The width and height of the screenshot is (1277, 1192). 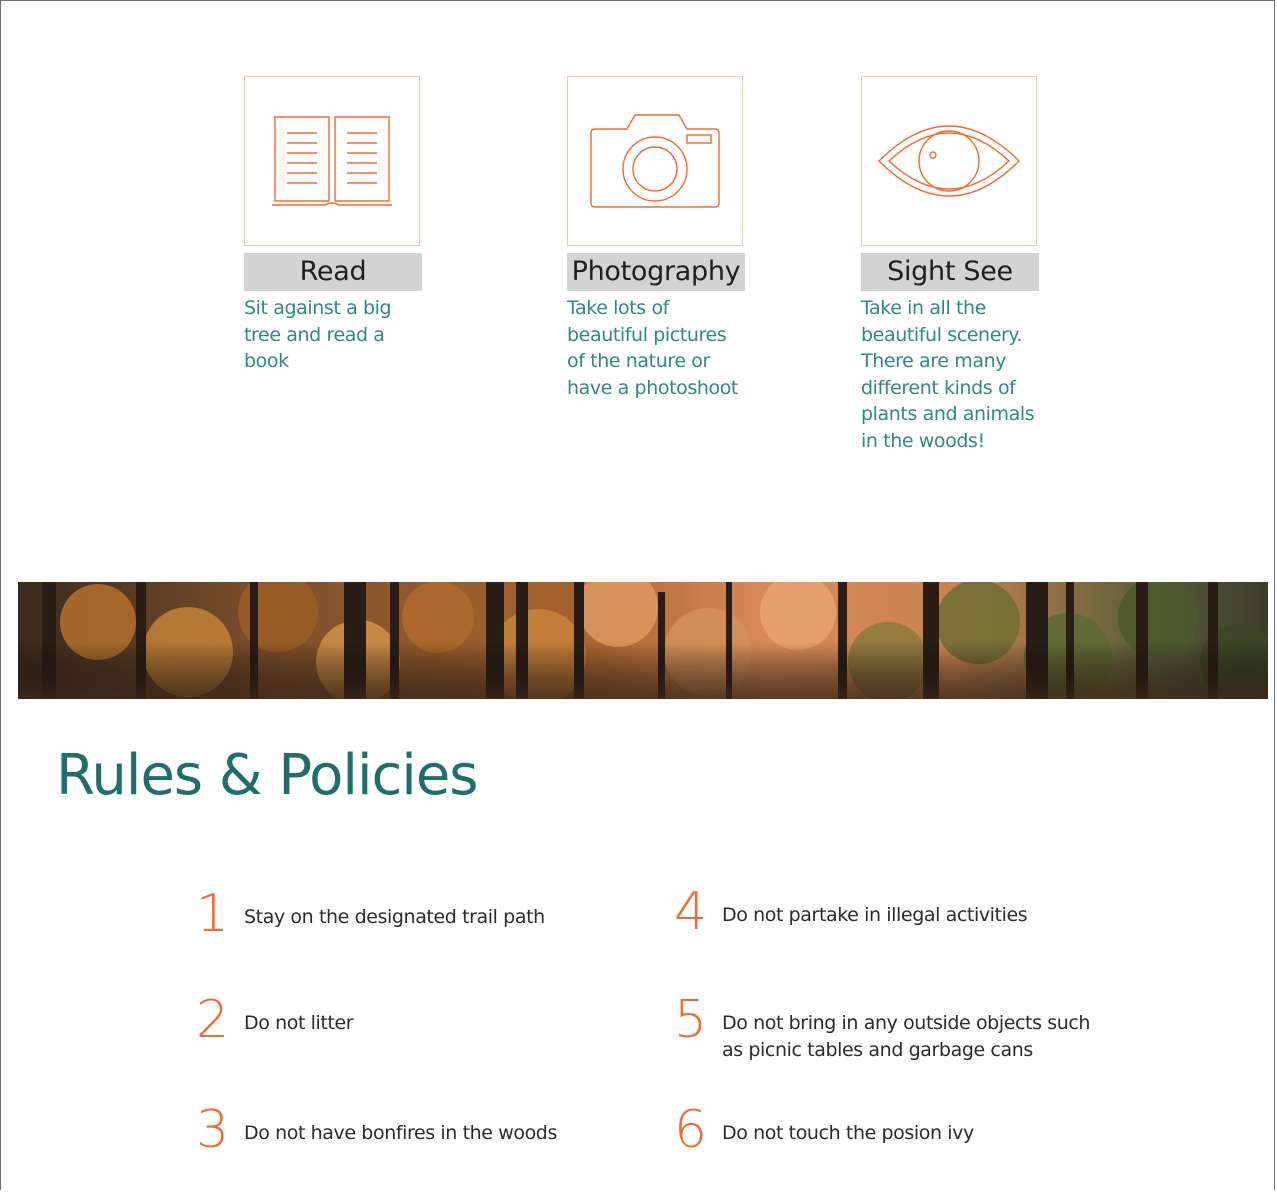 What do you see at coordinates (394, 917) in the screenshot?
I see `rule-text: Stay on the designated trail path` at bounding box center [394, 917].